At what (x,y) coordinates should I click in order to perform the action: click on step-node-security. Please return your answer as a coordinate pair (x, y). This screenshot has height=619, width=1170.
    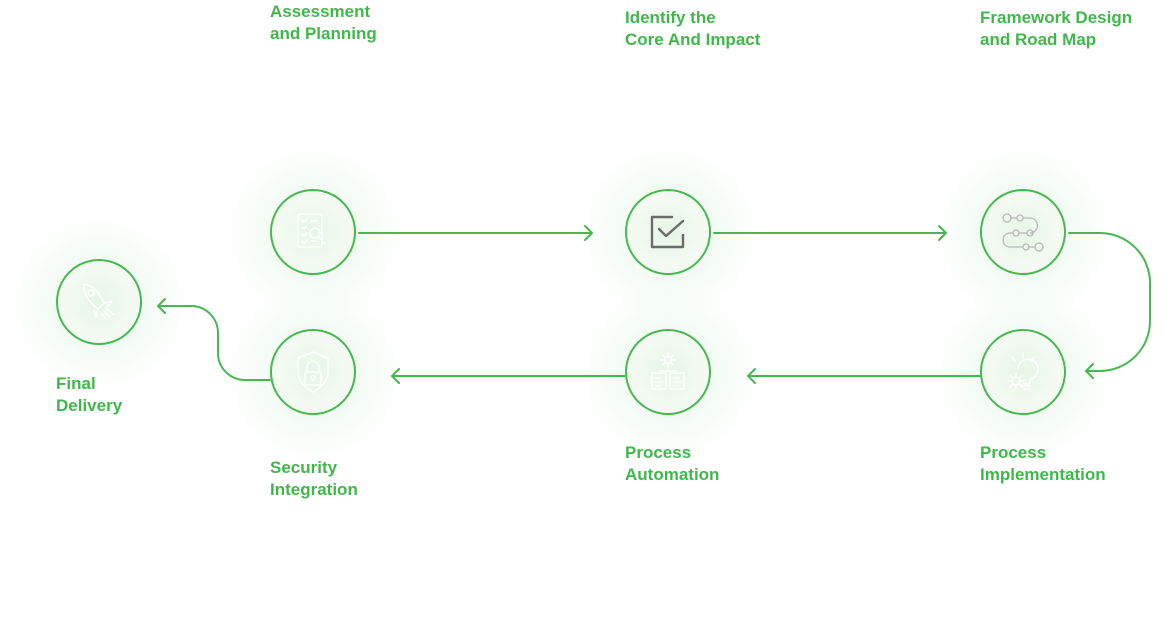
    Looking at the image, I should click on (313, 372).